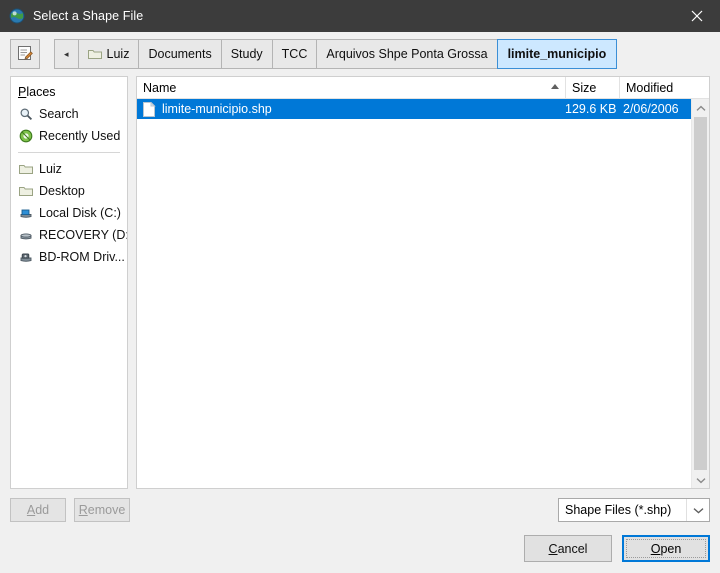 This screenshot has height=573, width=720. Describe the element at coordinates (118, 54) in the screenshot. I see `breadcrumb-label: Luiz` at that location.